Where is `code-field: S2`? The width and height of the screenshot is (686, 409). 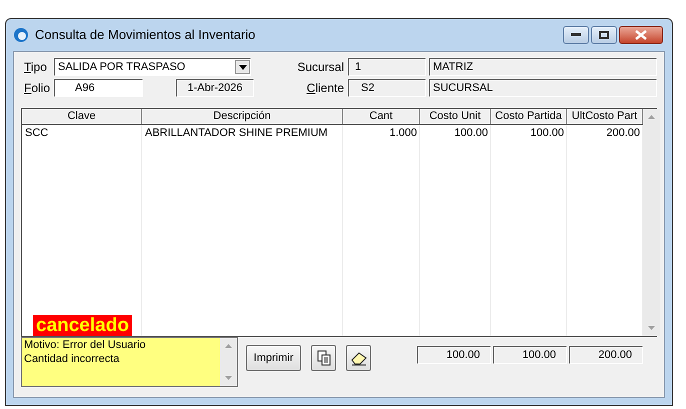
code-field: S2 is located at coordinates (387, 88).